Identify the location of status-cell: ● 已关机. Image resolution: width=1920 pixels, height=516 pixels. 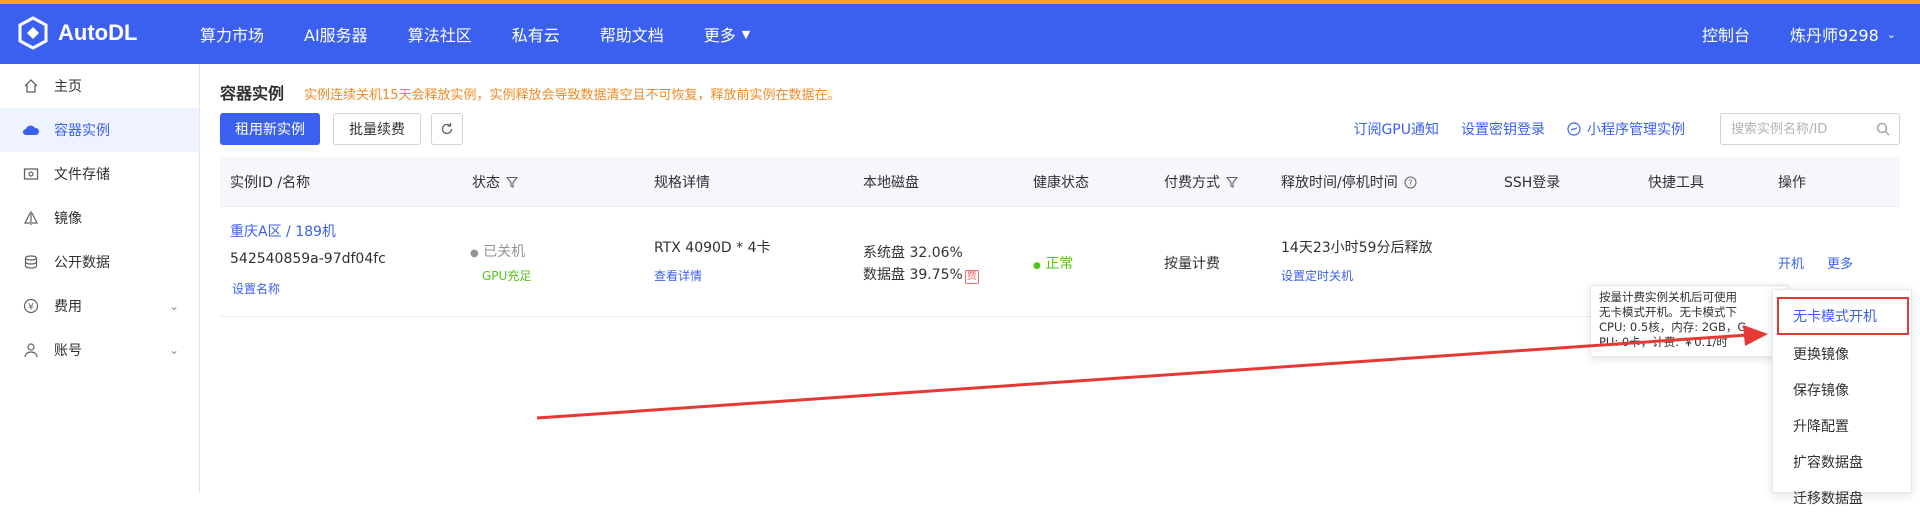
(497, 251).